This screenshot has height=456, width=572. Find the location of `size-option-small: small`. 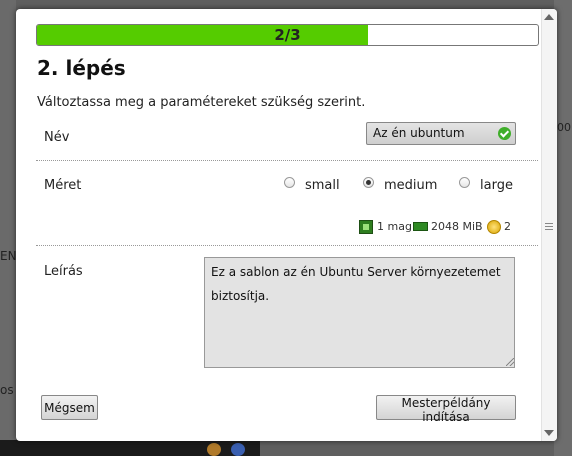

size-option-small: small is located at coordinates (322, 185).